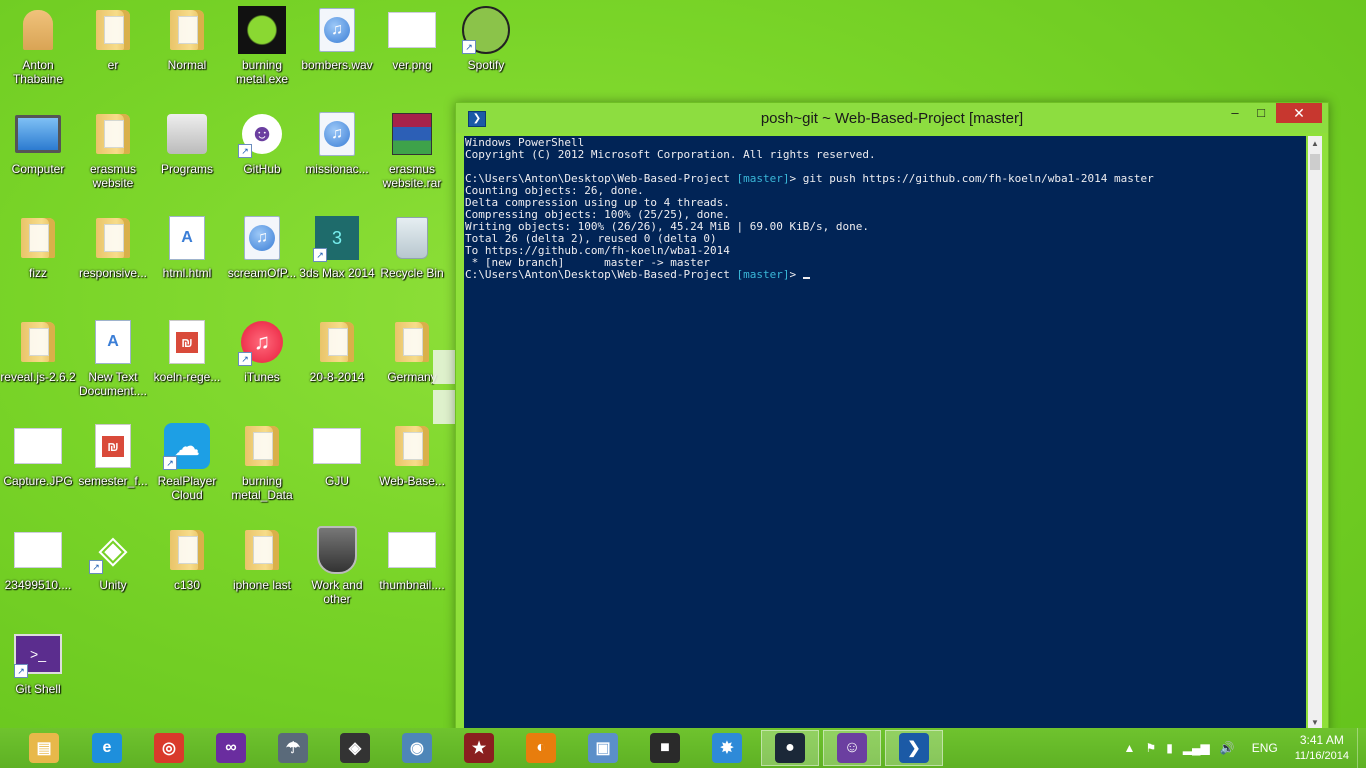 The height and width of the screenshot is (768, 1366). I want to click on text-cursor, so click(806, 278).